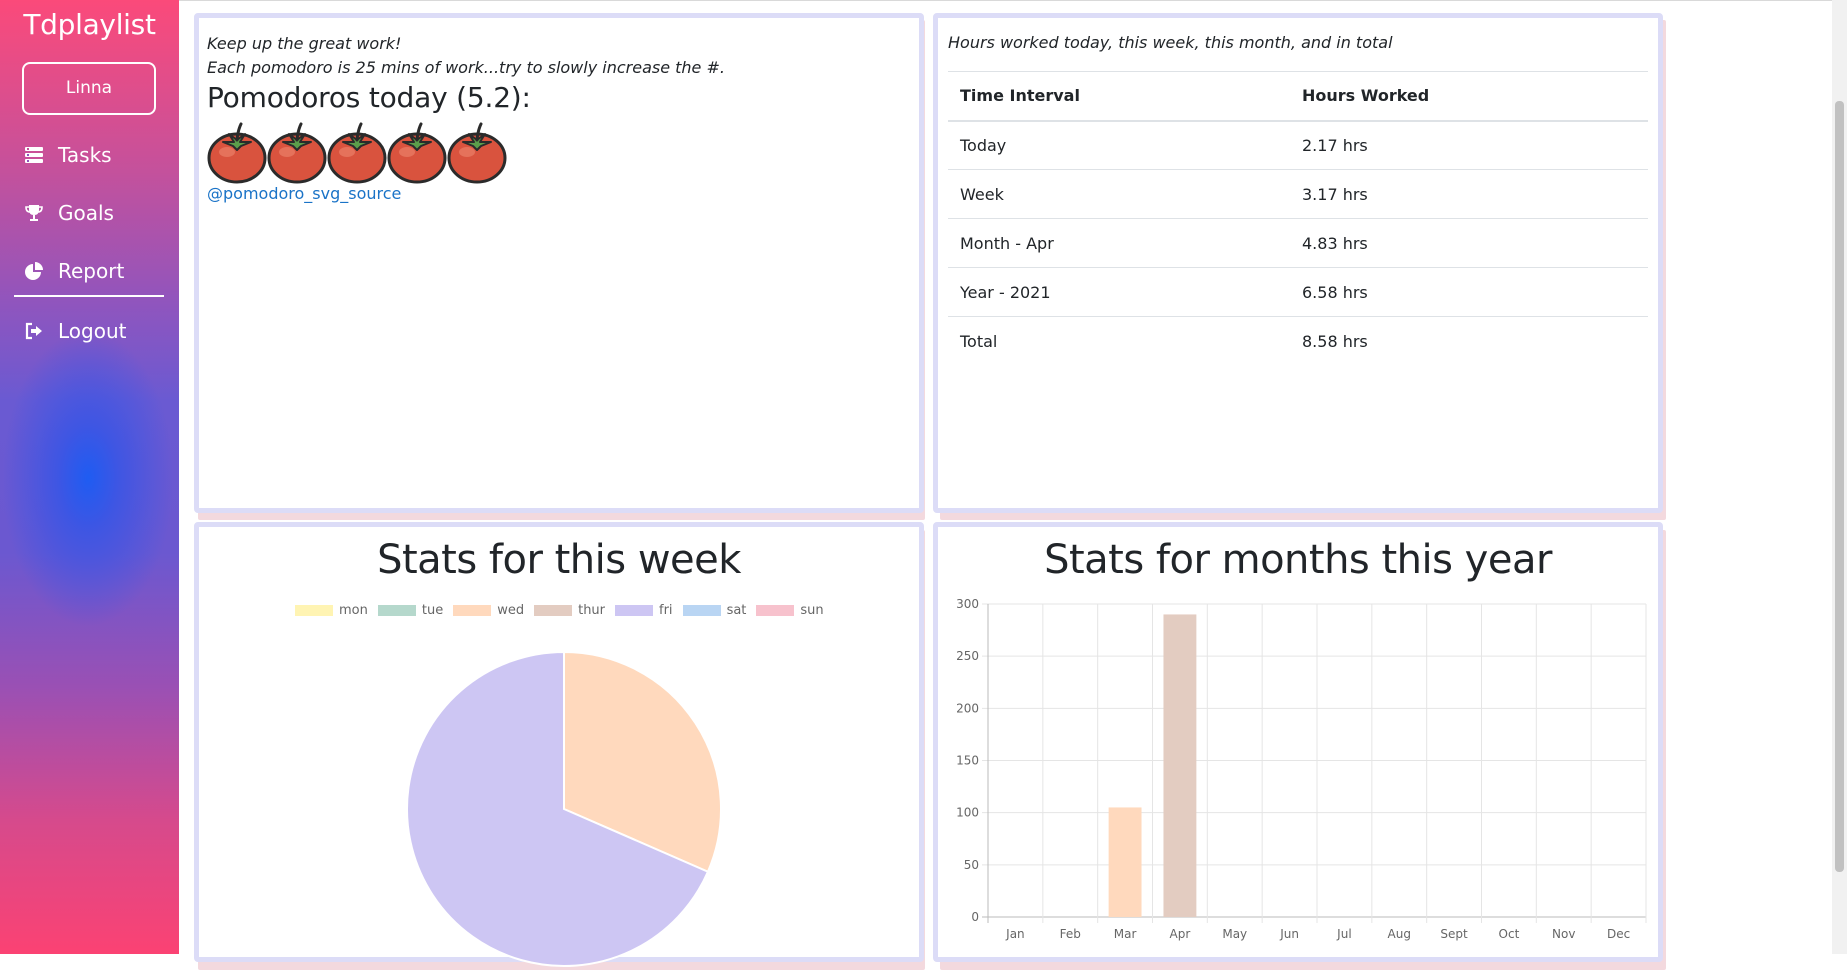  I want to click on table-row: Today 2.17 hrs, so click(1298, 145).